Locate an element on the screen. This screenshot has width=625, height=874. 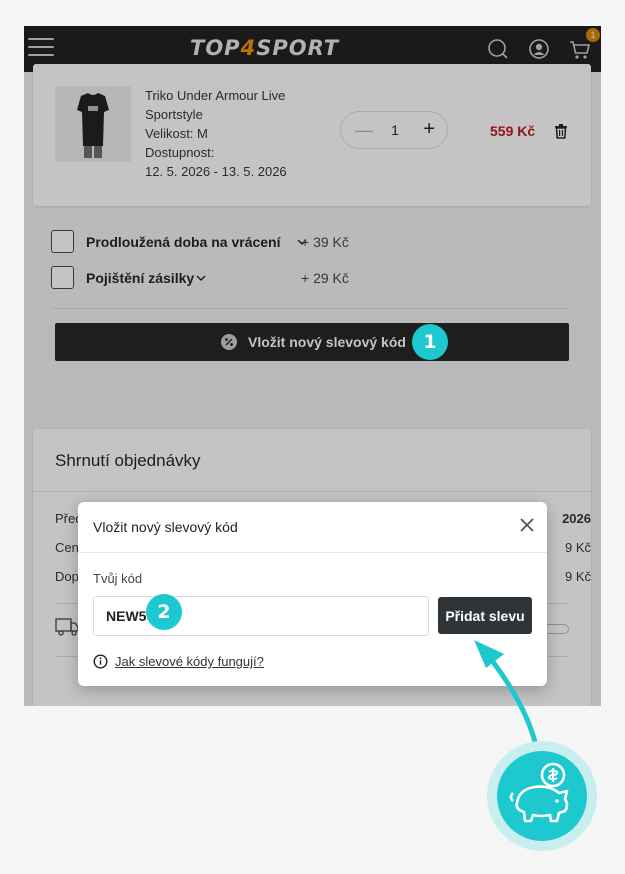
code-field-label: Tvůj kód is located at coordinates (118, 578).